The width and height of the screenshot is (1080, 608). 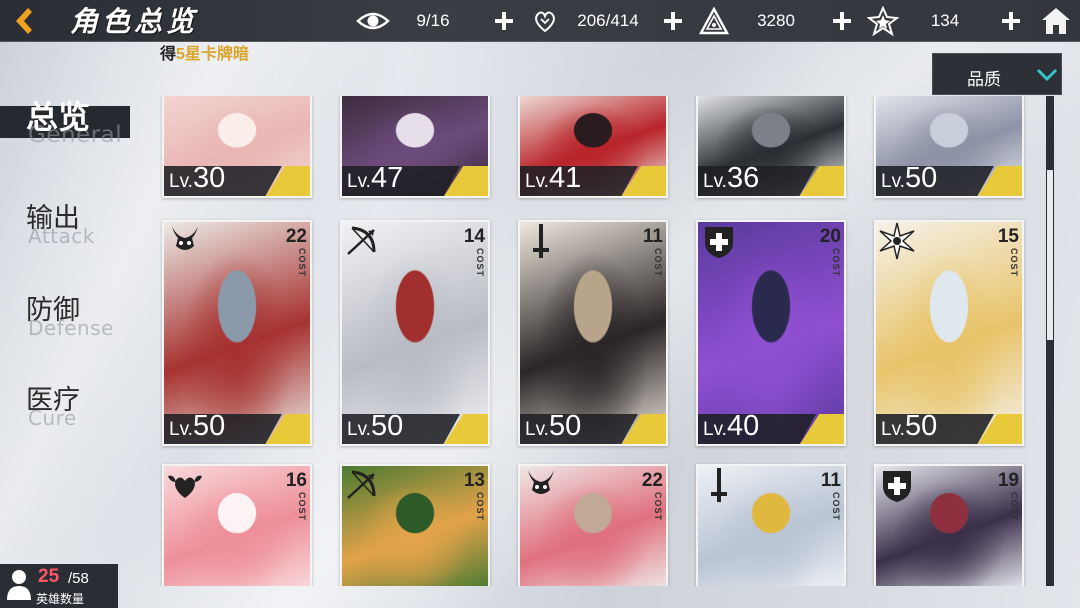 I want to click on hero-card: 11 COST, so click(x=771, y=525).